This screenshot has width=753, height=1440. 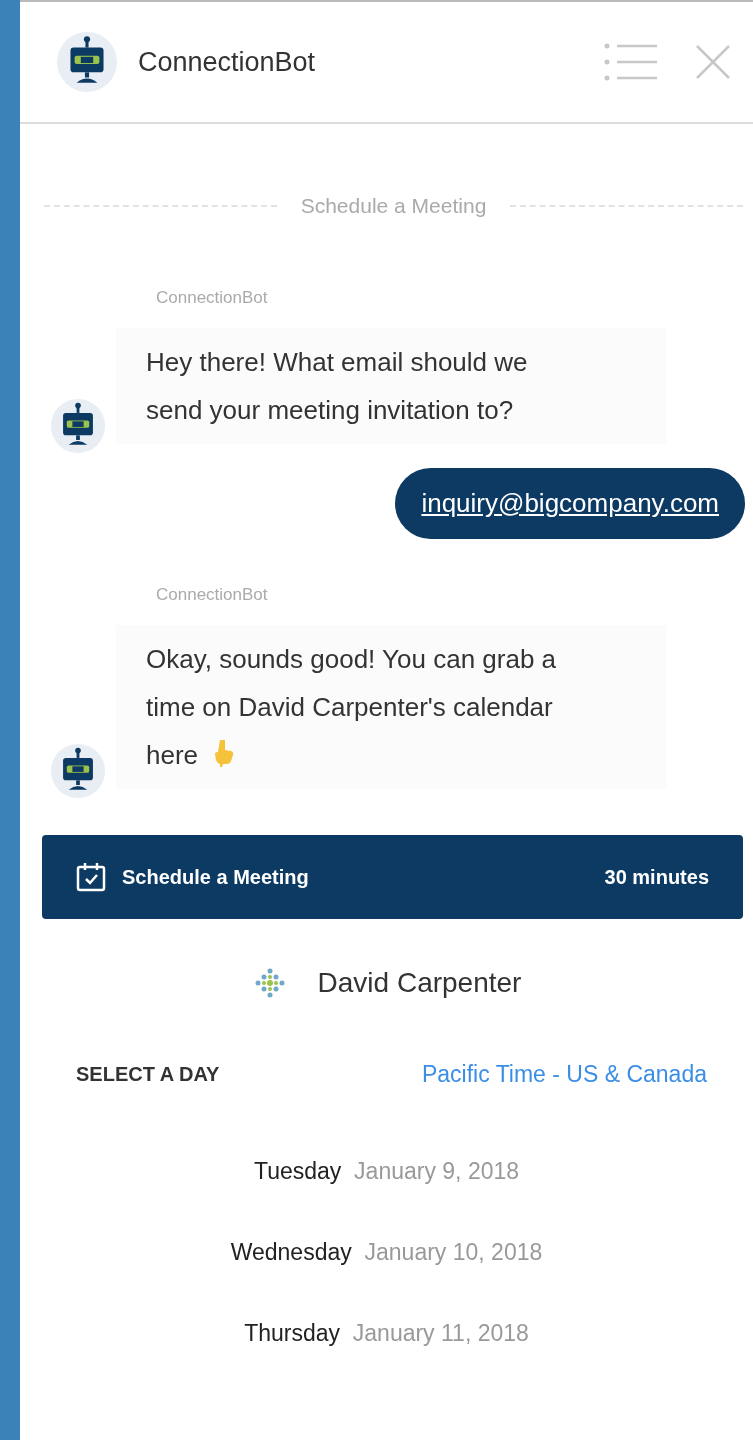 What do you see at coordinates (91, 877) in the screenshot?
I see `calendar-check-icon` at bounding box center [91, 877].